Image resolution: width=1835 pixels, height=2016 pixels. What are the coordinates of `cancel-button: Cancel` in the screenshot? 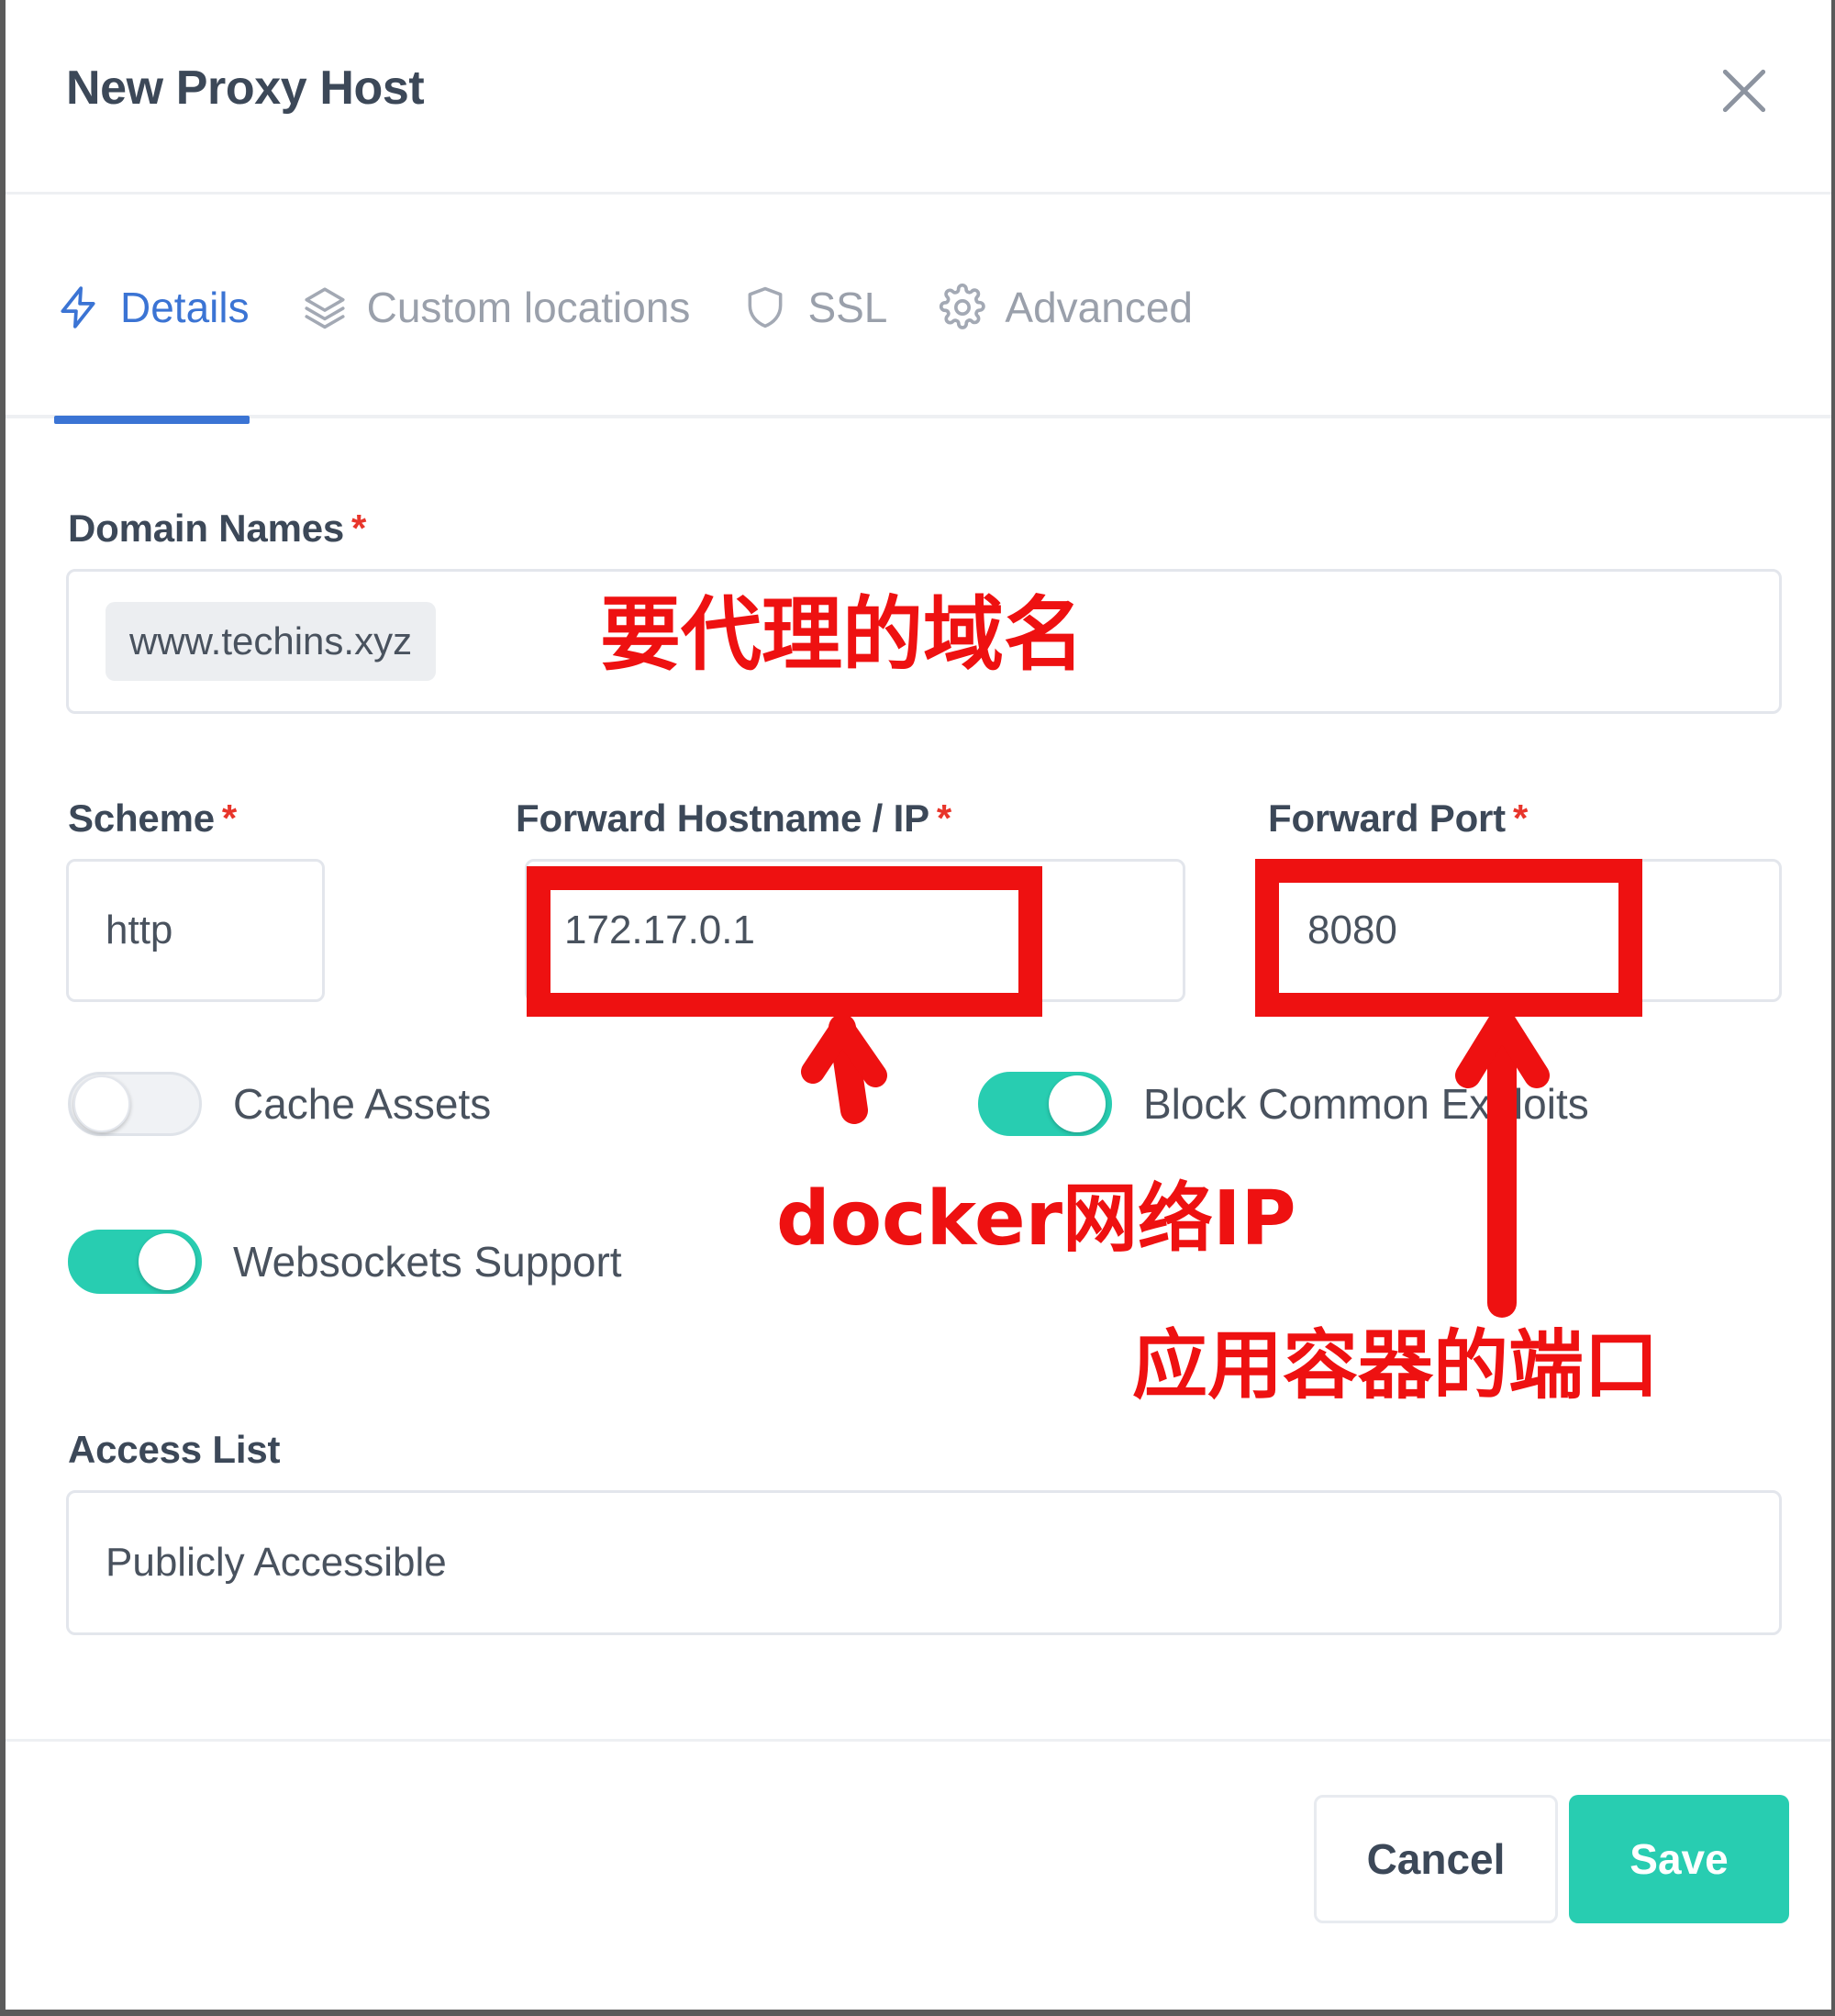 It's located at (1436, 1859).